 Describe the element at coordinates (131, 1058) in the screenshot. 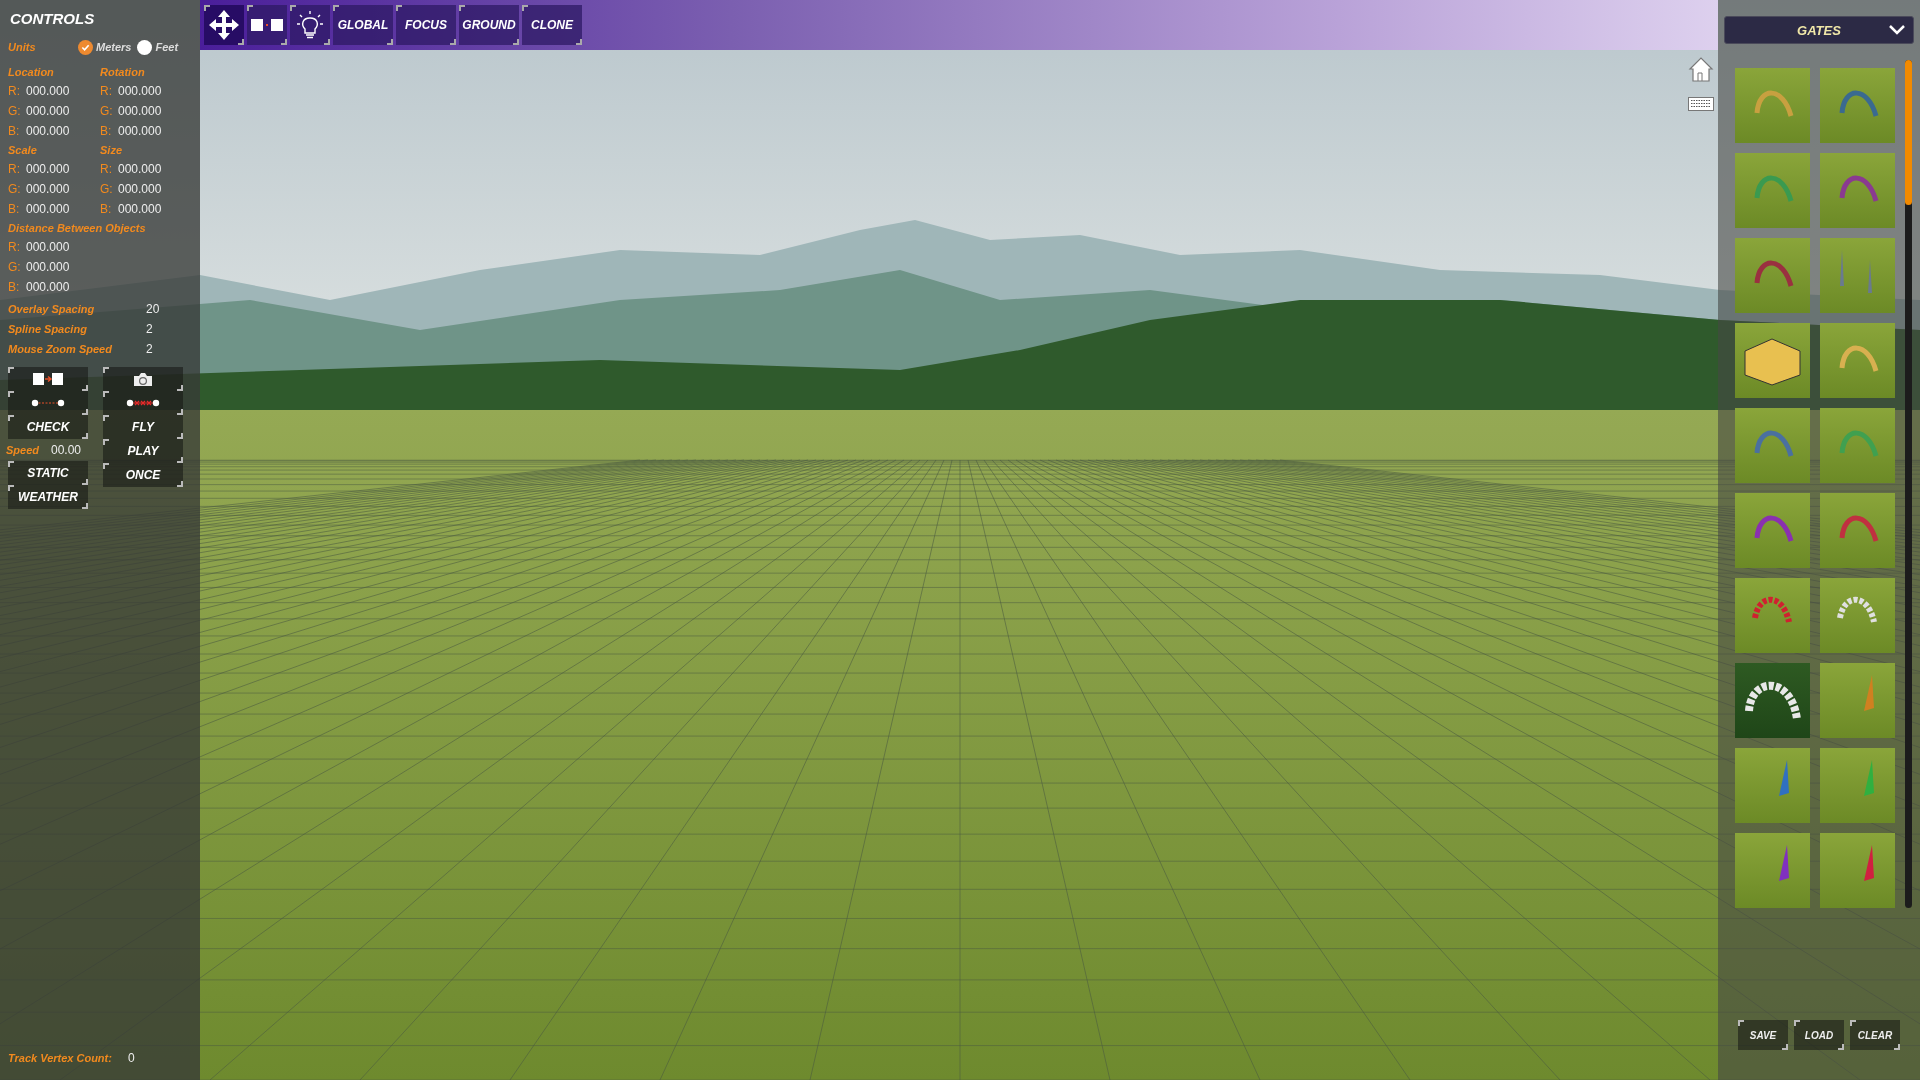

I see `vertex-count-value: 0` at that location.